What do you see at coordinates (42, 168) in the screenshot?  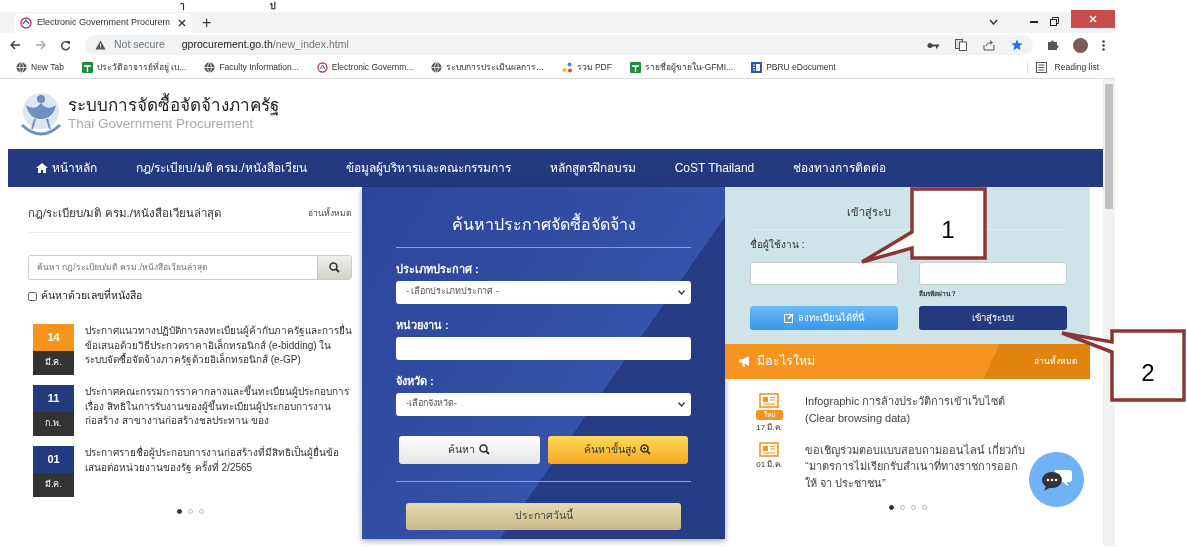 I see `home-icon` at bounding box center [42, 168].